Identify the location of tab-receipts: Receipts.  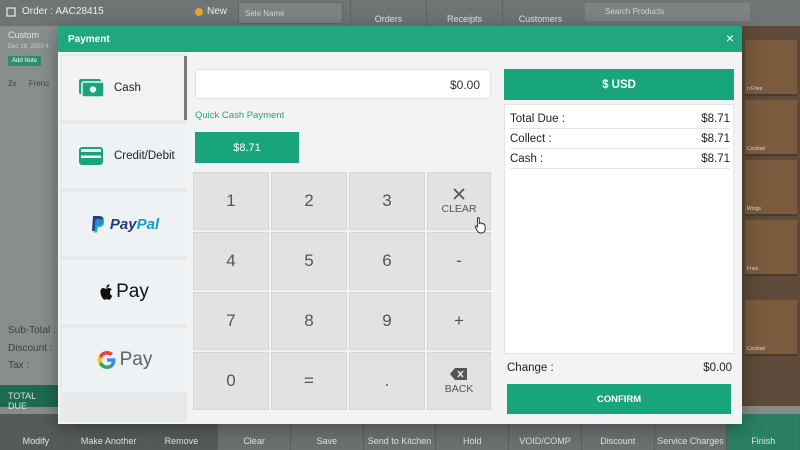
(464, 13).